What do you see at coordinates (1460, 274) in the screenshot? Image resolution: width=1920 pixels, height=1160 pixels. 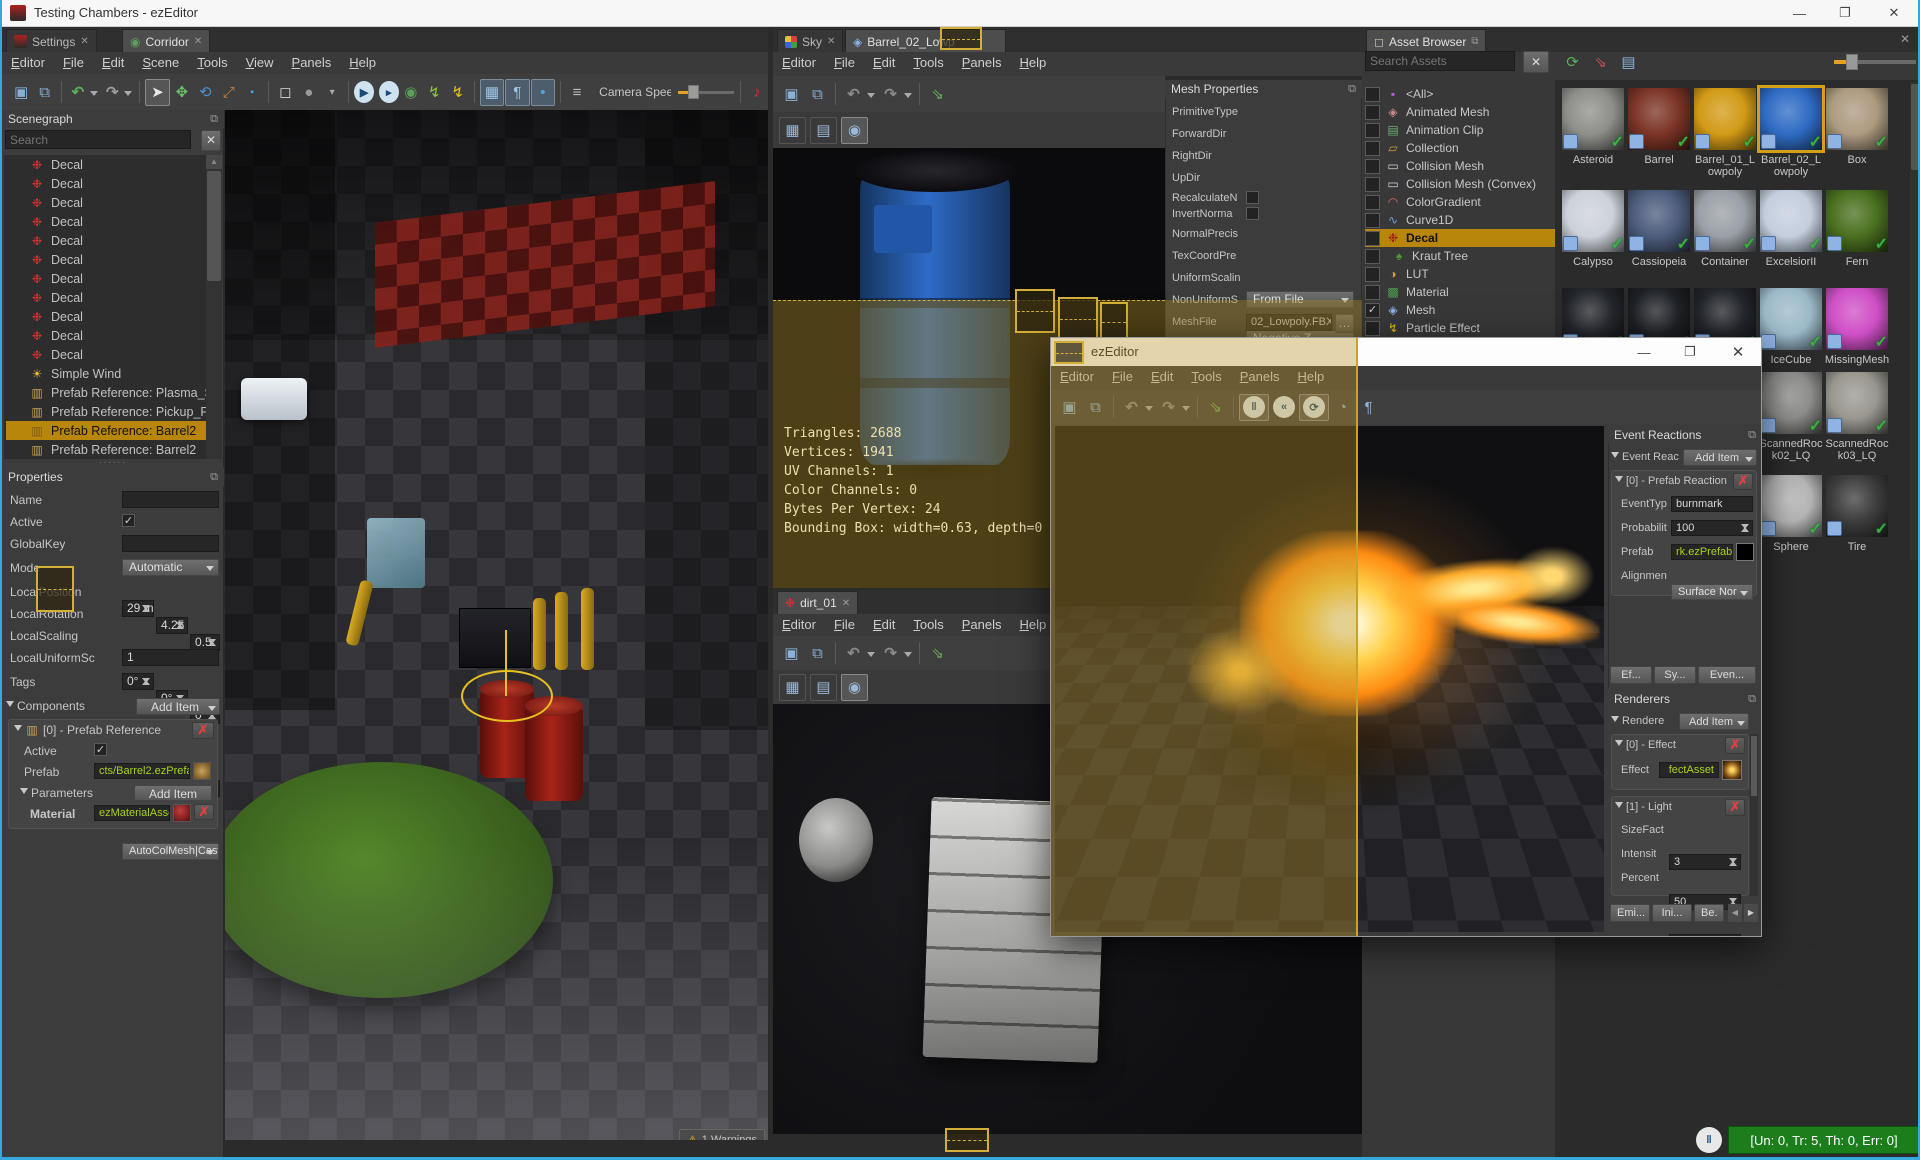 I see `type-filter-lut: ◑ LUT` at bounding box center [1460, 274].